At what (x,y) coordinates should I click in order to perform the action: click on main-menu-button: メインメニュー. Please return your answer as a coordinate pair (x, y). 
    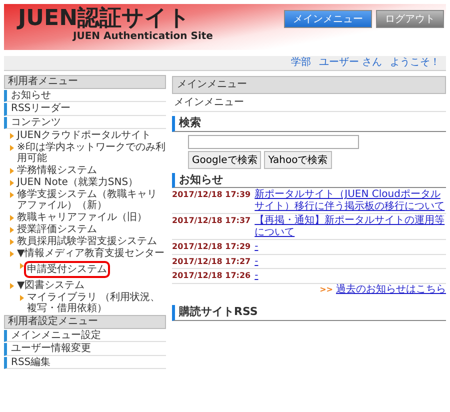
    Looking at the image, I should click on (328, 19).